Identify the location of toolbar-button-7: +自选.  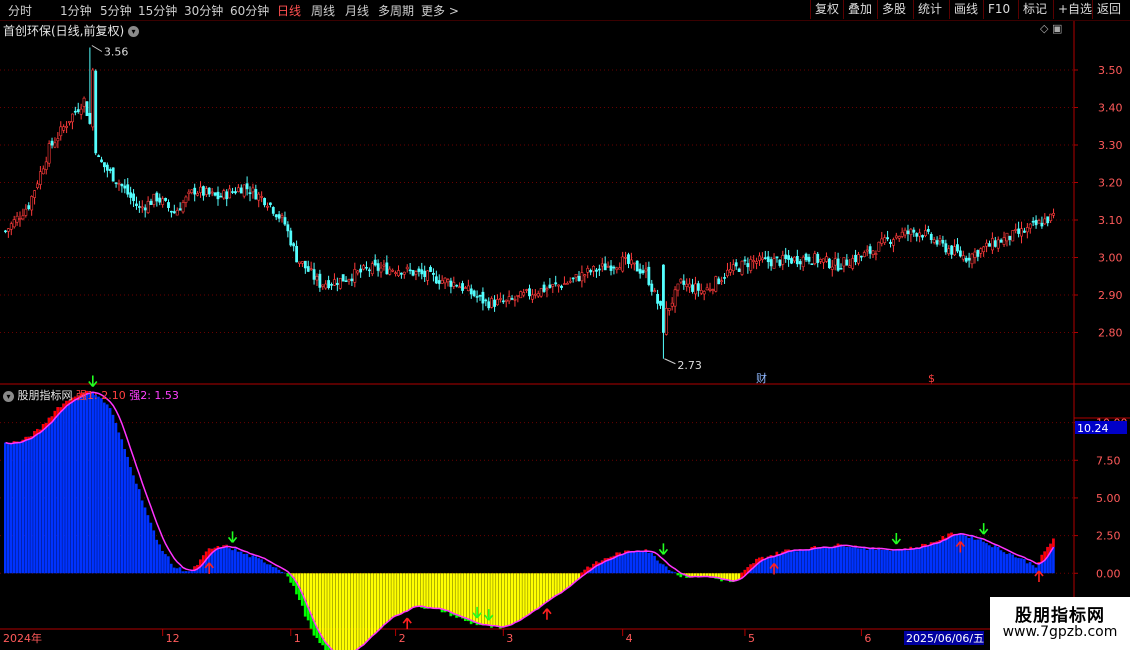
(1074, 9).